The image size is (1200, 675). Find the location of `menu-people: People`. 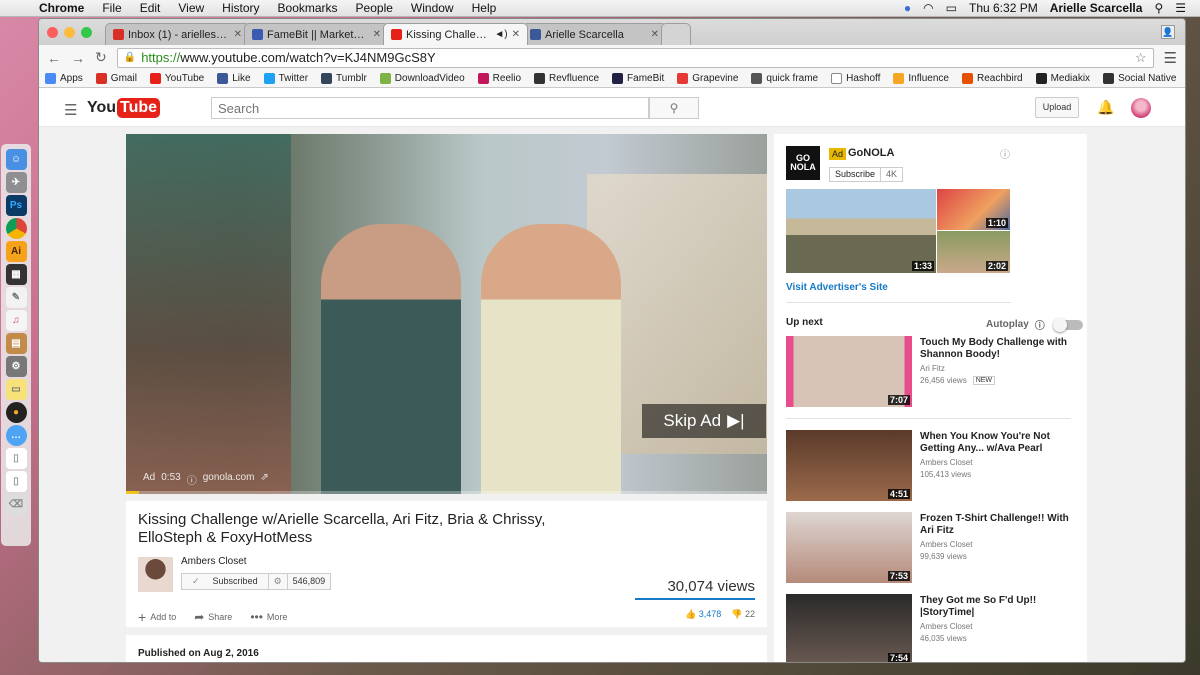

menu-people: People is located at coordinates (374, 8).